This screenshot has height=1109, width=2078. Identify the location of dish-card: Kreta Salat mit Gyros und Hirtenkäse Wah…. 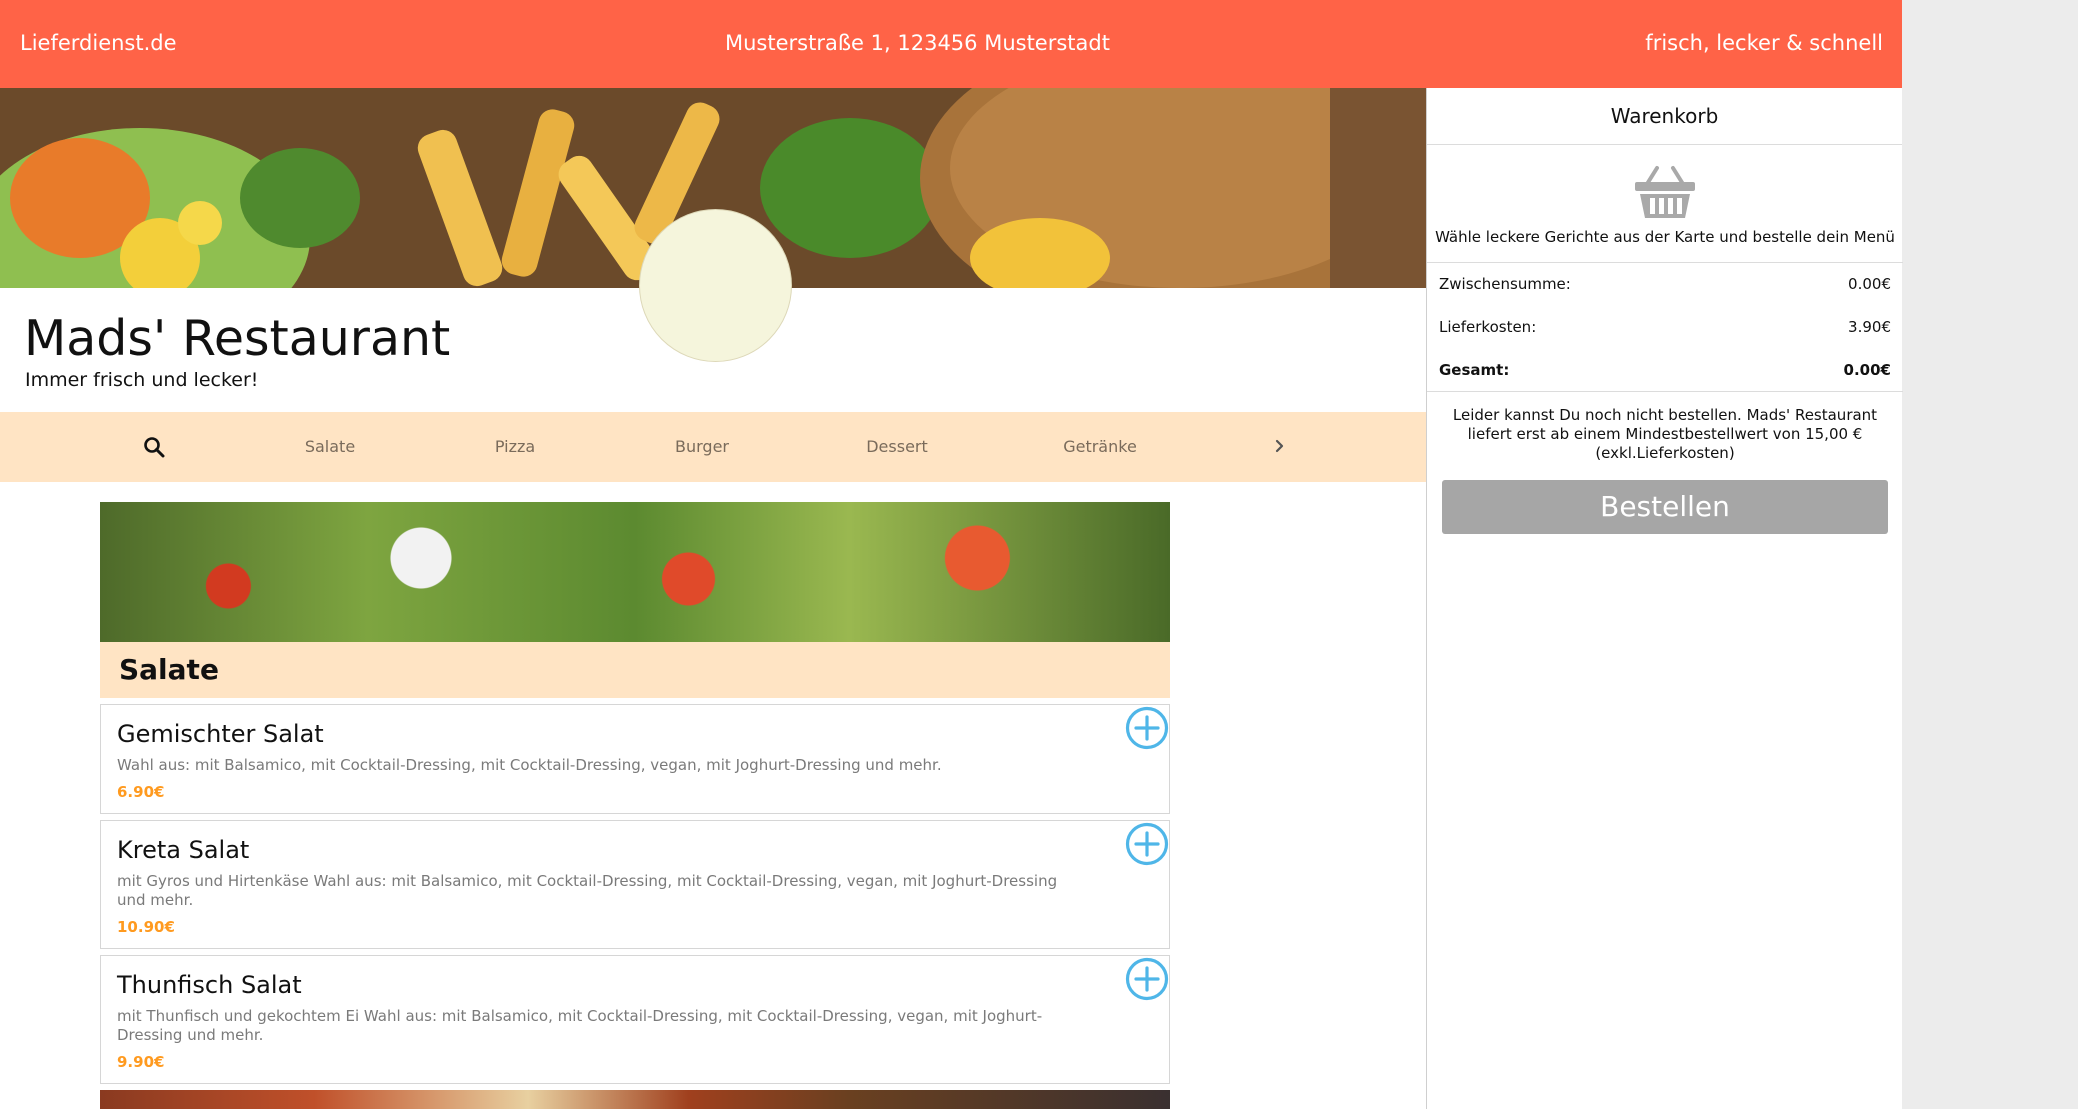
(635, 884).